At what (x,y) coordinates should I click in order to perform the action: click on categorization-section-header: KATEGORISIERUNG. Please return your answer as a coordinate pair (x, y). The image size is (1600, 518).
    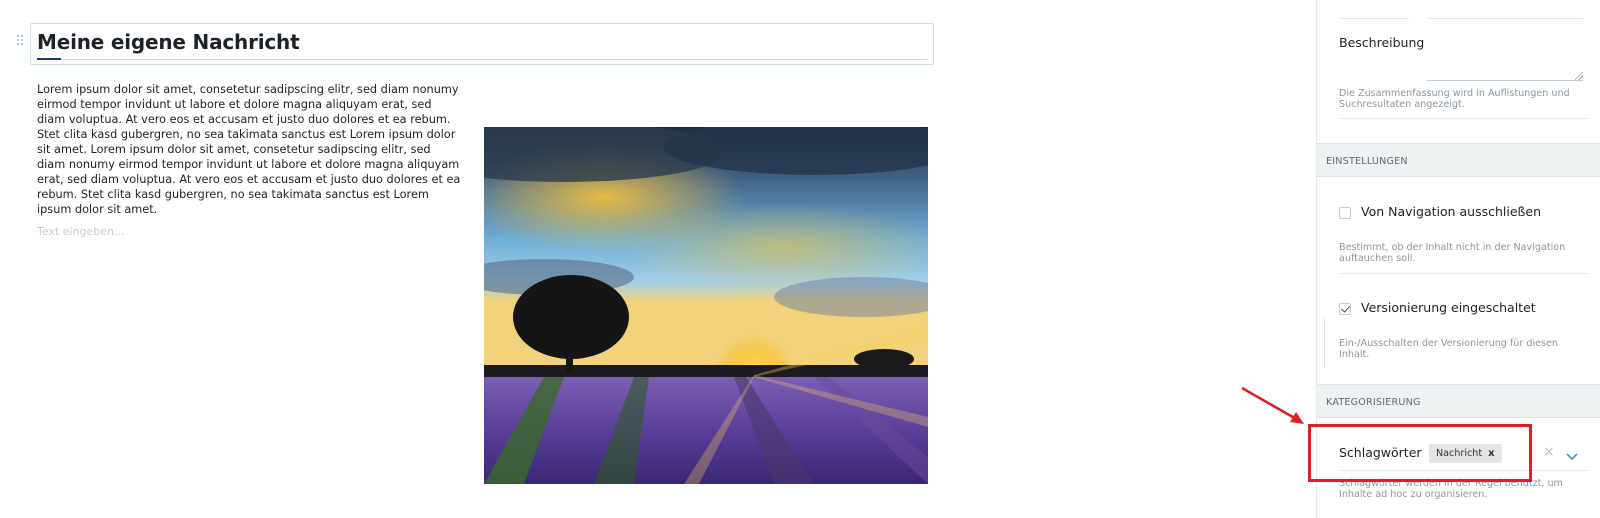
    Looking at the image, I should click on (1458, 401).